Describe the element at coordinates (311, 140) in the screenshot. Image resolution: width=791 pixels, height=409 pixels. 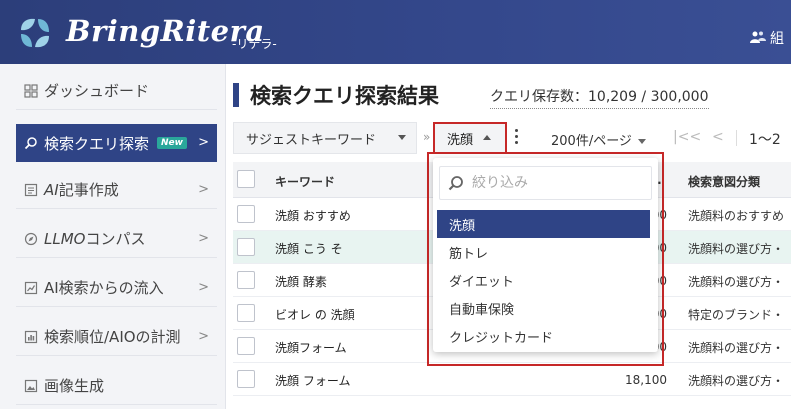
I see `suggest-keyword-label: サジェストキーワード` at that location.